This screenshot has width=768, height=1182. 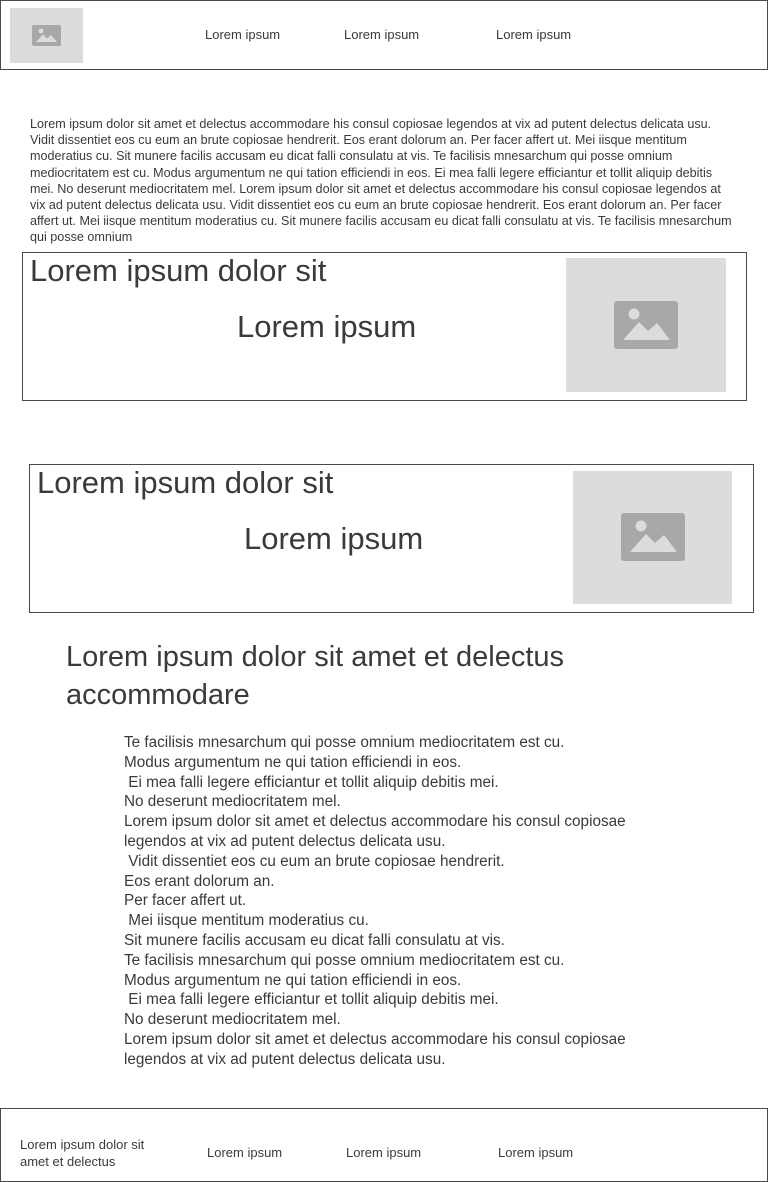 What do you see at coordinates (334, 538) in the screenshot?
I see `card-2-subtitle: Lorem ipsum` at bounding box center [334, 538].